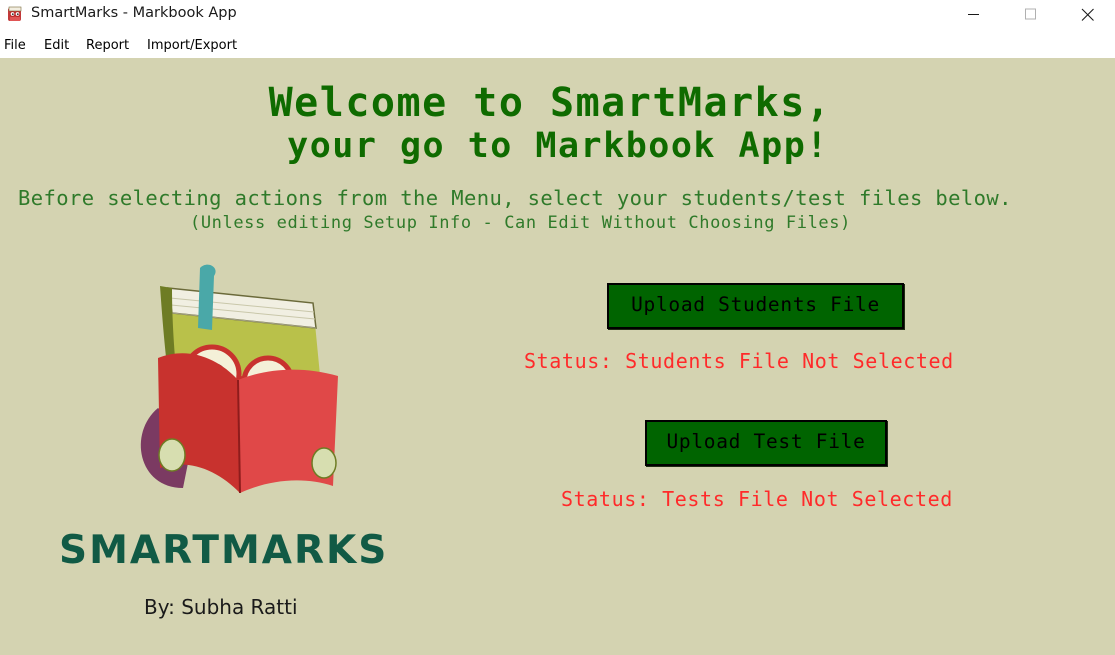  Describe the element at coordinates (766, 443) in the screenshot. I see `upload-test-button: Upload Test File` at that location.